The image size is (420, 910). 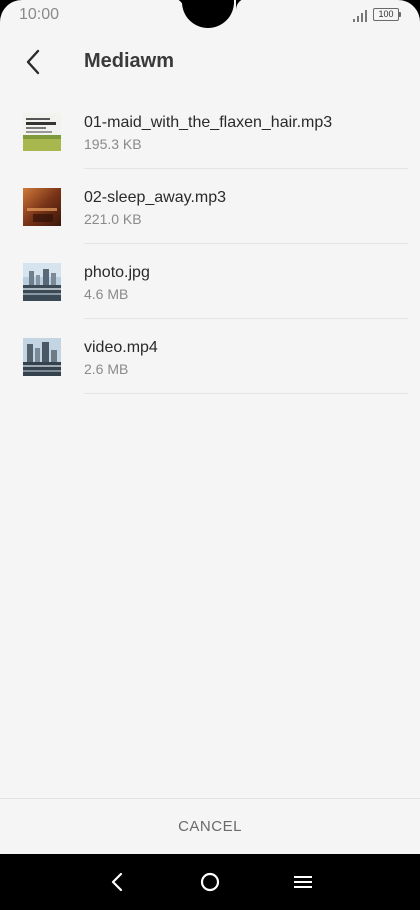 I want to click on triangle-back-icon, so click(x=117, y=882).